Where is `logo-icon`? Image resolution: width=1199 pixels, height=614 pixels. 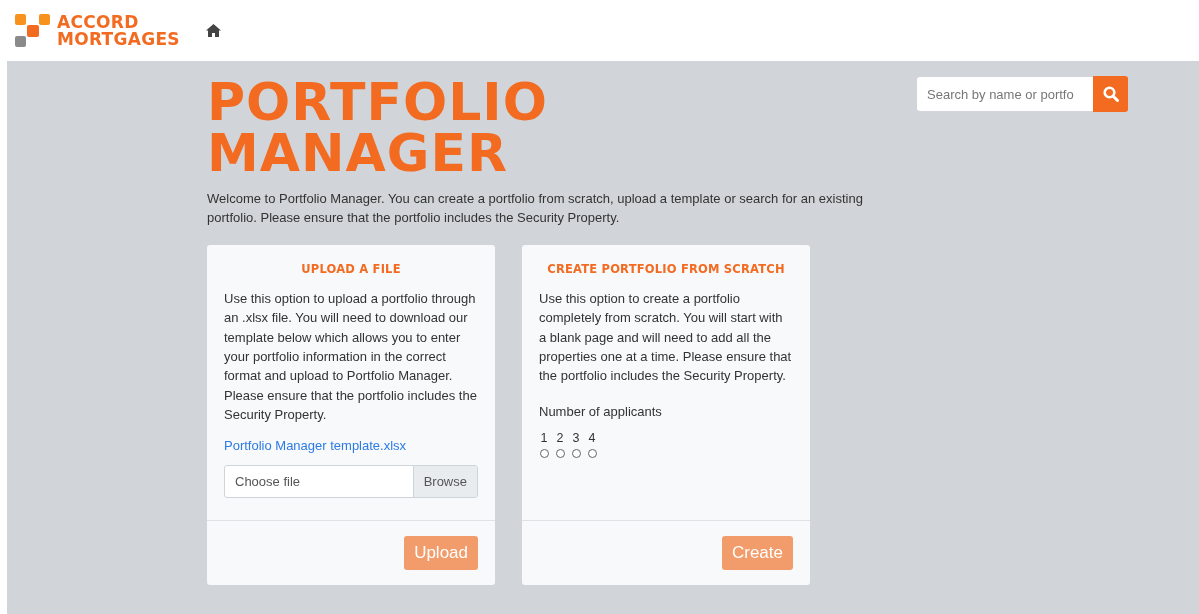 logo-icon is located at coordinates (33, 30).